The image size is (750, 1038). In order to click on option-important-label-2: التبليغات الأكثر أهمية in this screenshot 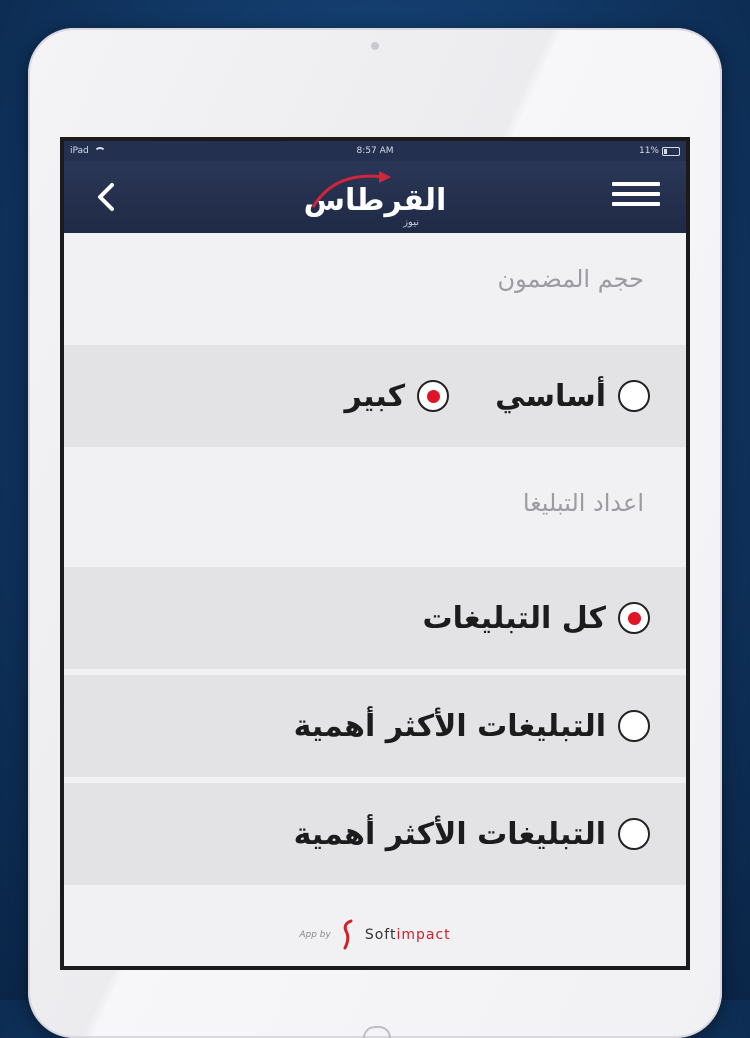, I will do `click(449, 834)`.